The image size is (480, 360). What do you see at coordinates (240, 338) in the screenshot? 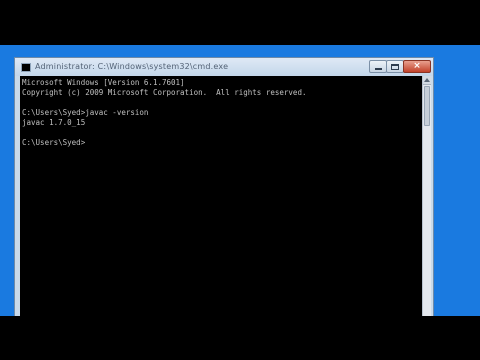
I see `video-letterbox-bottom` at bounding box center [240, 338].